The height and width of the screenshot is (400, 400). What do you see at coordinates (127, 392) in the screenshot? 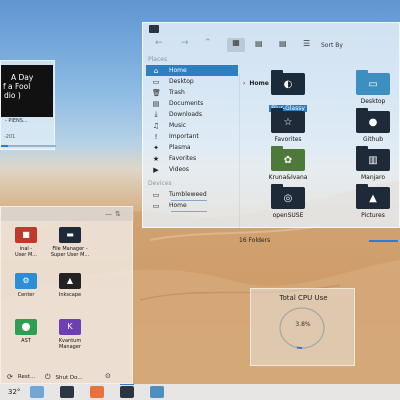
I see `file-manager-task-icon` at bounding box center [127, 392].